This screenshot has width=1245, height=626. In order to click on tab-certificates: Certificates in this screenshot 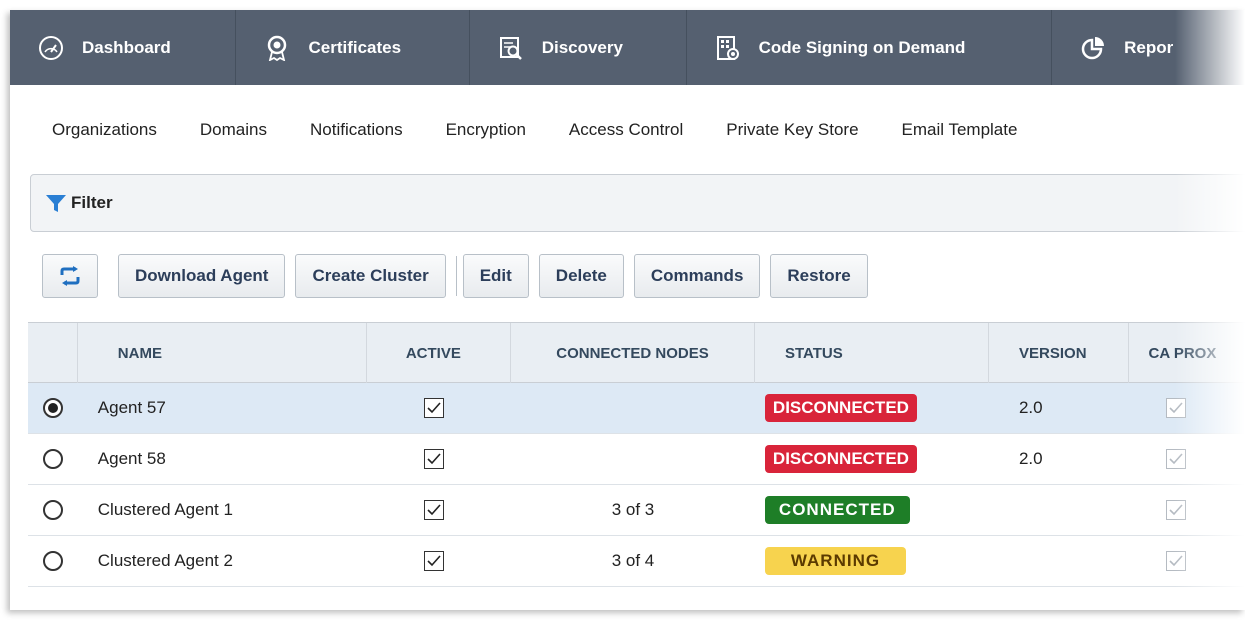, I will do `click(353, 47)`.